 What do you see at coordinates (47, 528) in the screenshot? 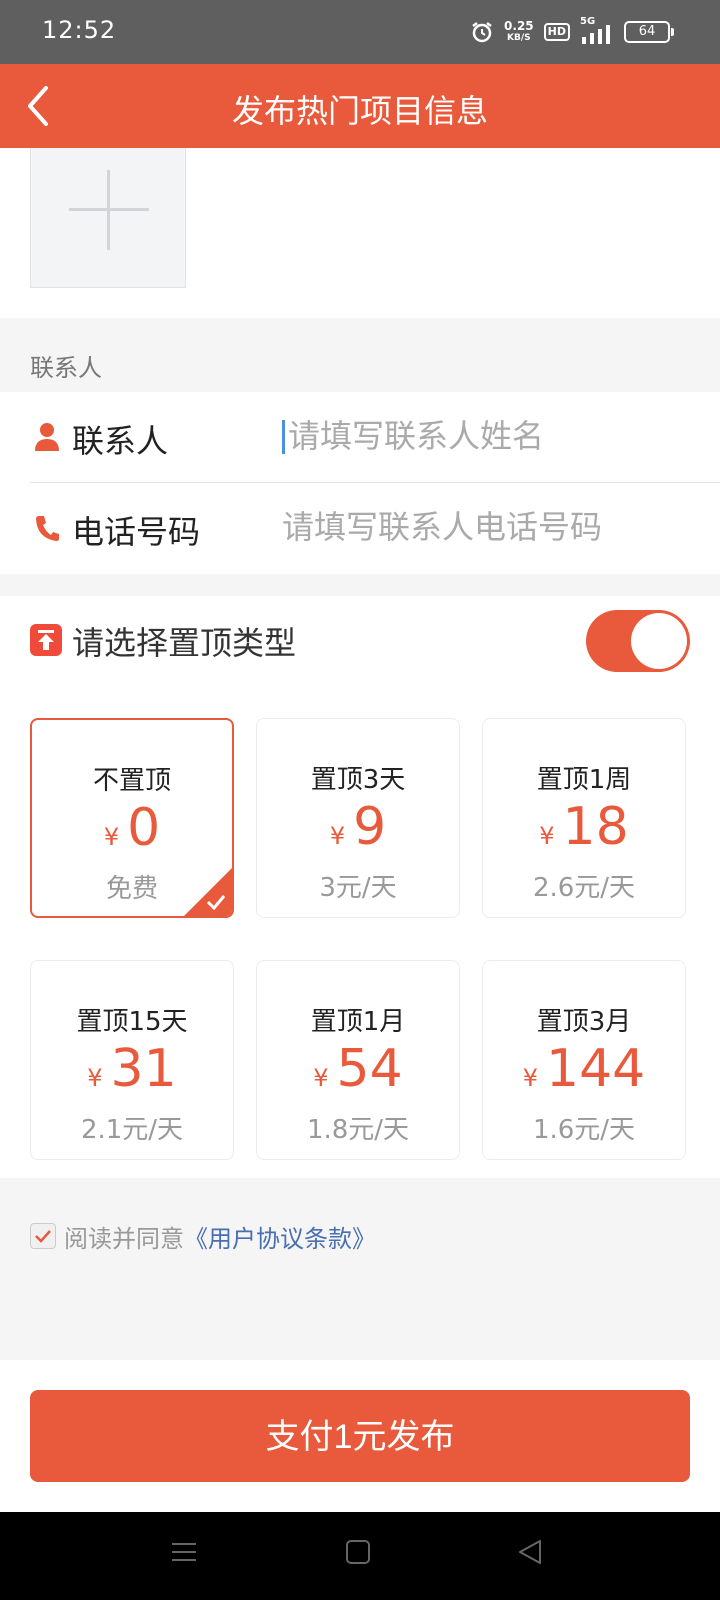
I see `phone-icon` at bounding box center [47, 528].